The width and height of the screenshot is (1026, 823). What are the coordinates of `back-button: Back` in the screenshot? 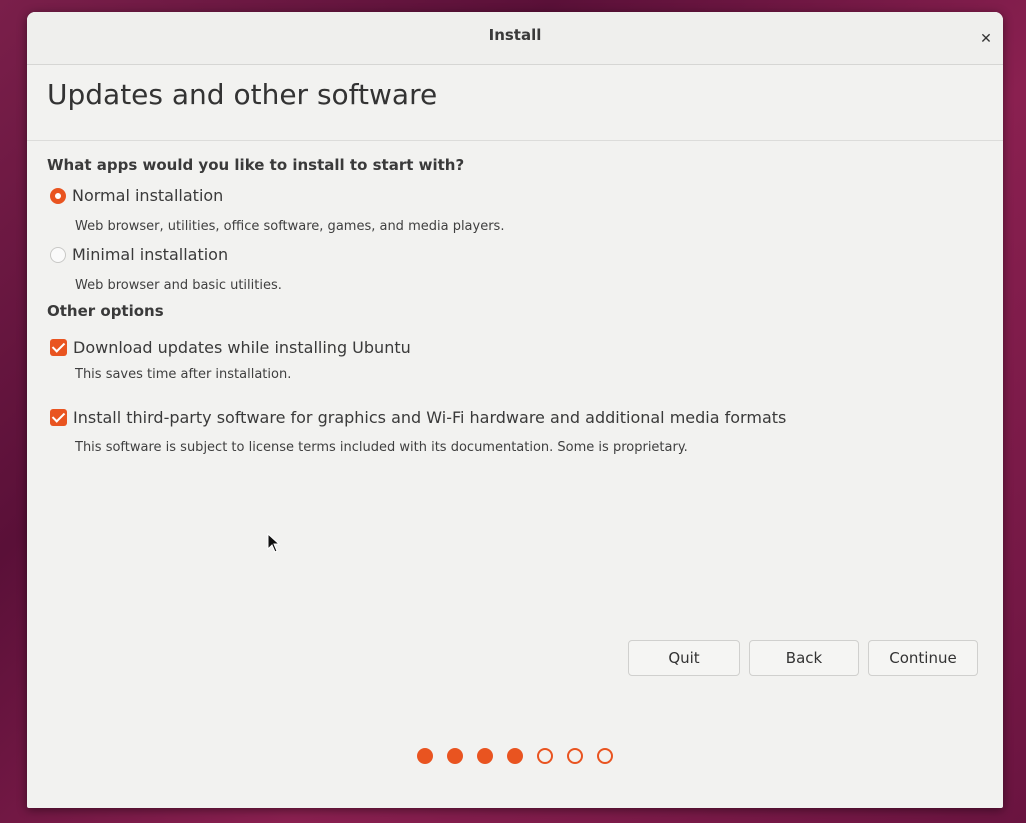 It's located at (804, 658).